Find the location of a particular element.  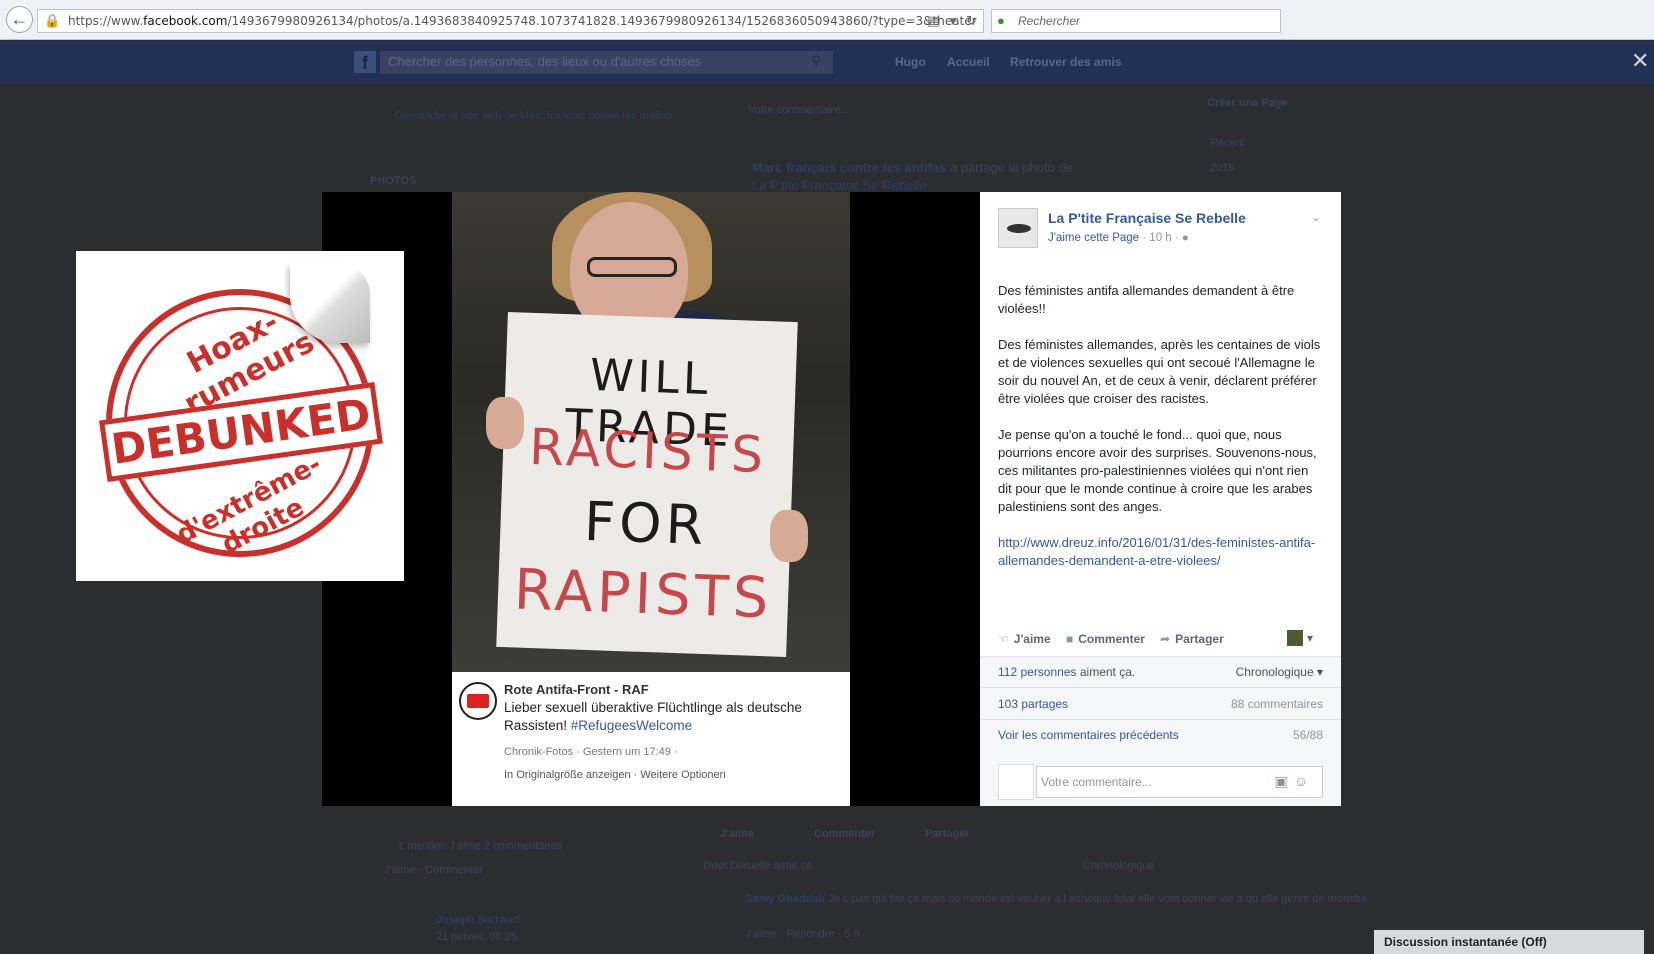

bg-author-name: Joseph Sarraud is located at coordinates (477, 920).